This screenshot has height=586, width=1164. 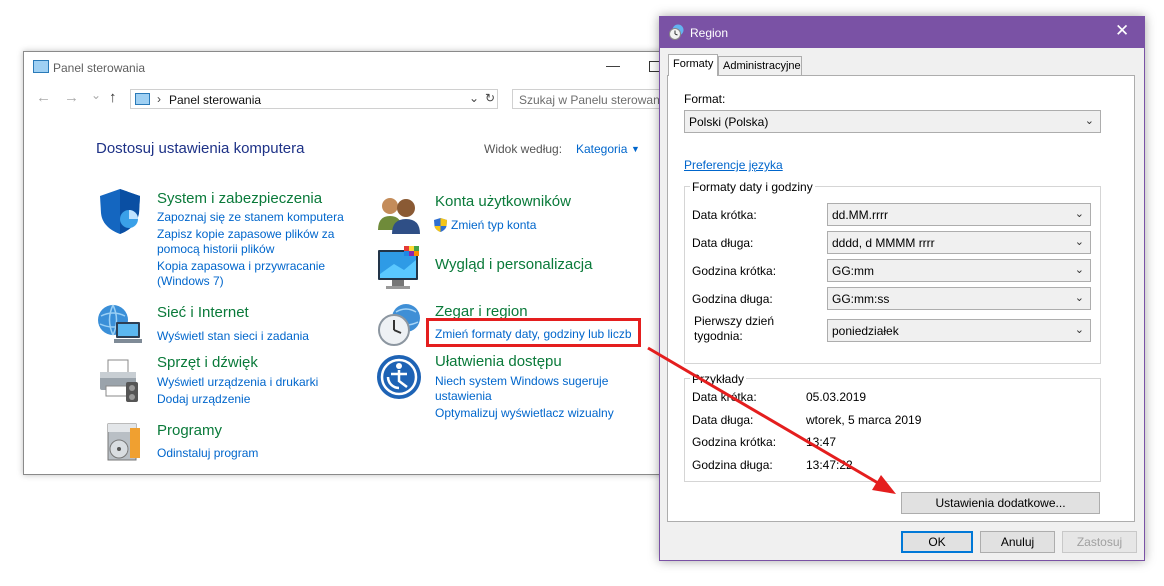 I want to click on shield-icon, so click(x=120, y=210).